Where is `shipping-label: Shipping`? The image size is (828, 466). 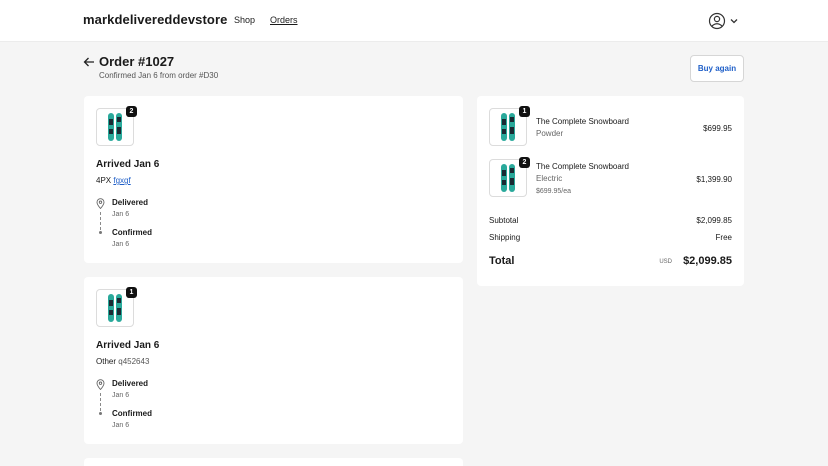
shipping-label: Shipping is located at coordinates (505, 237).